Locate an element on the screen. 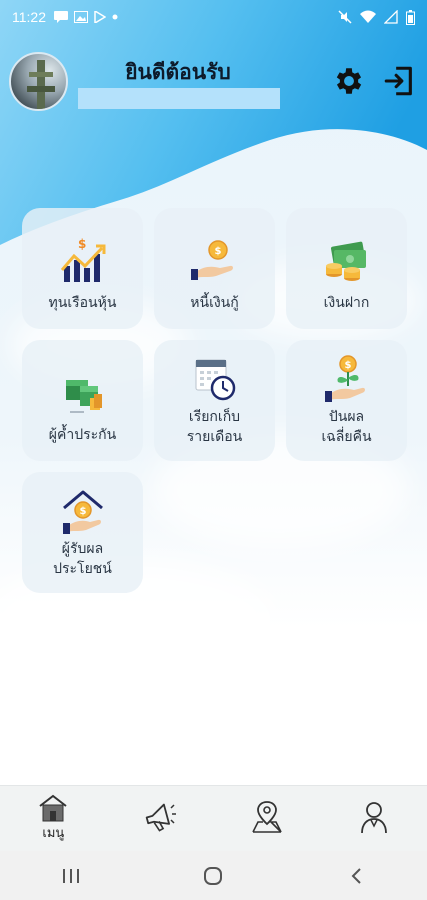 This screenshot has width=427, height=900. house-hand-icon: $ is located at coordinates (82, 512).